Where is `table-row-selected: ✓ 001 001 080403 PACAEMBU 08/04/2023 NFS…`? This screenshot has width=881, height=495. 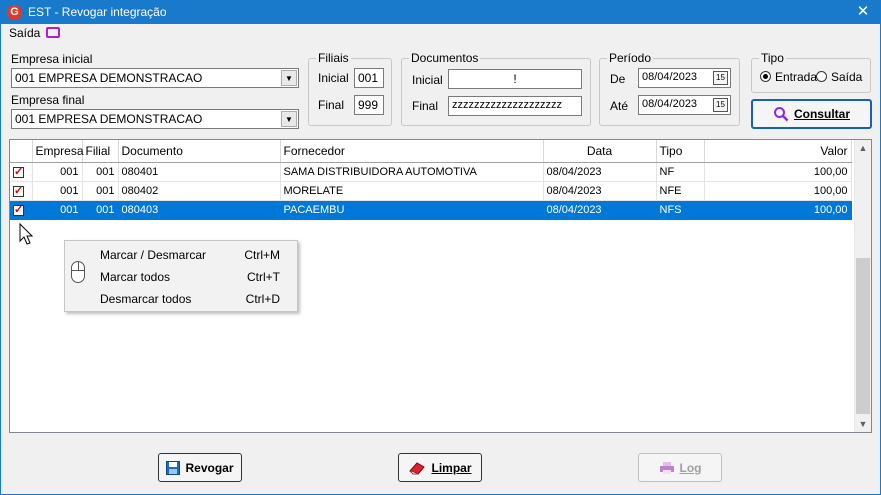
table-row-selected: ✓ 001 001 080403 PACAEMBU 08/04/2023 NFS… is located at coordinates (431, 210).